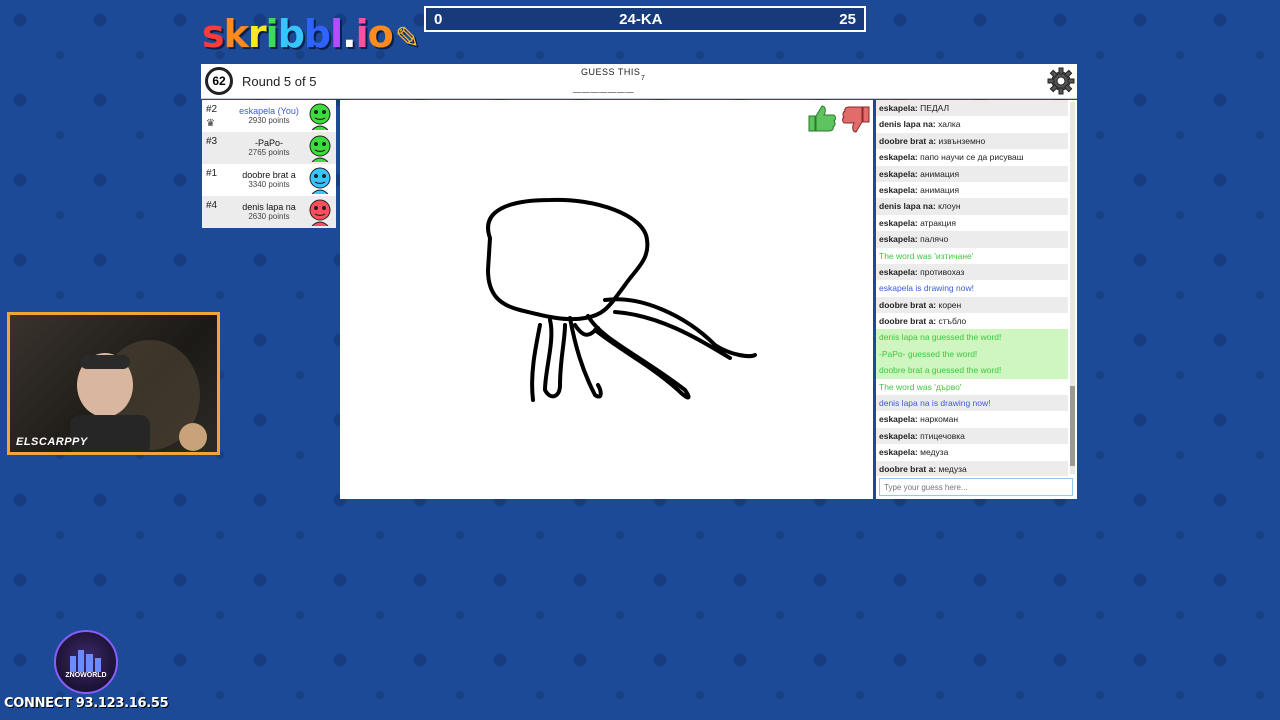 The image size is (1280, 720). Describe the element at coordinates (268, 143) in the screenshot. I see `player-name: -PaPo-` at that location.